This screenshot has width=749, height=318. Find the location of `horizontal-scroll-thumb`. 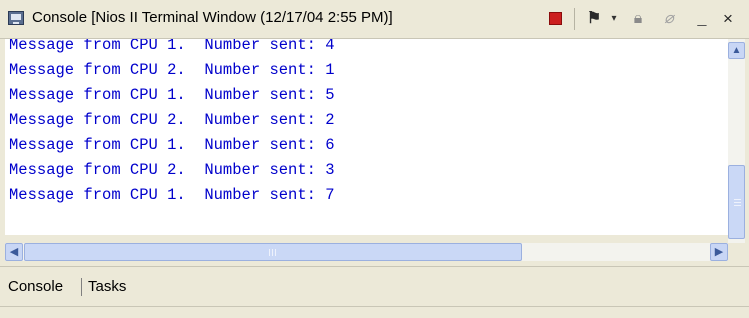

horizontal-scroll-thumb is located at coordinates (273, 252).